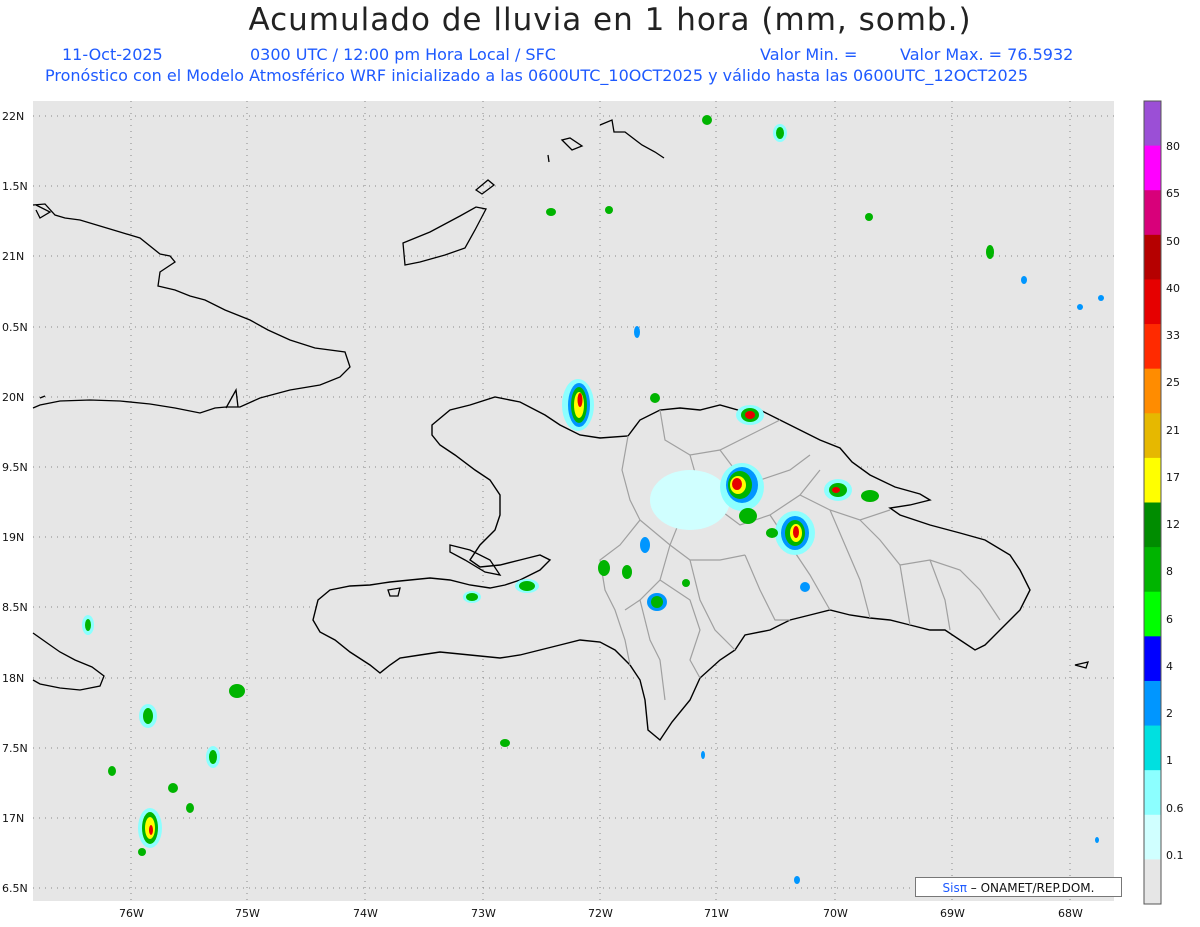 This screenshot has width=1200, height=927. I want to click on colorbar-label: 0.6, so click(1175, 808).